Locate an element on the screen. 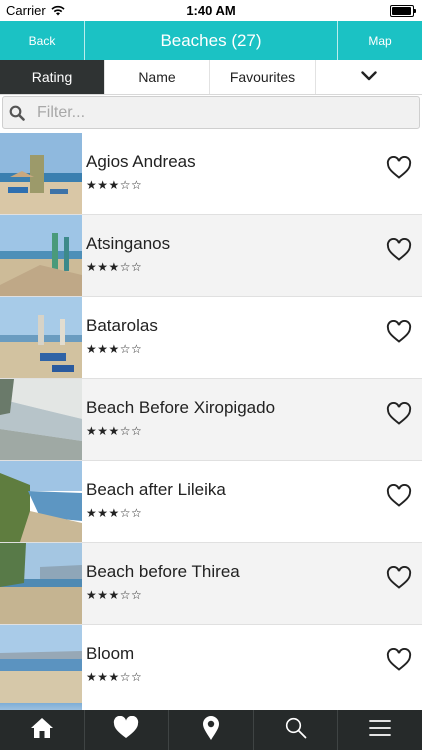  sort-tab-name: Name is located at coordinates (157, 77).